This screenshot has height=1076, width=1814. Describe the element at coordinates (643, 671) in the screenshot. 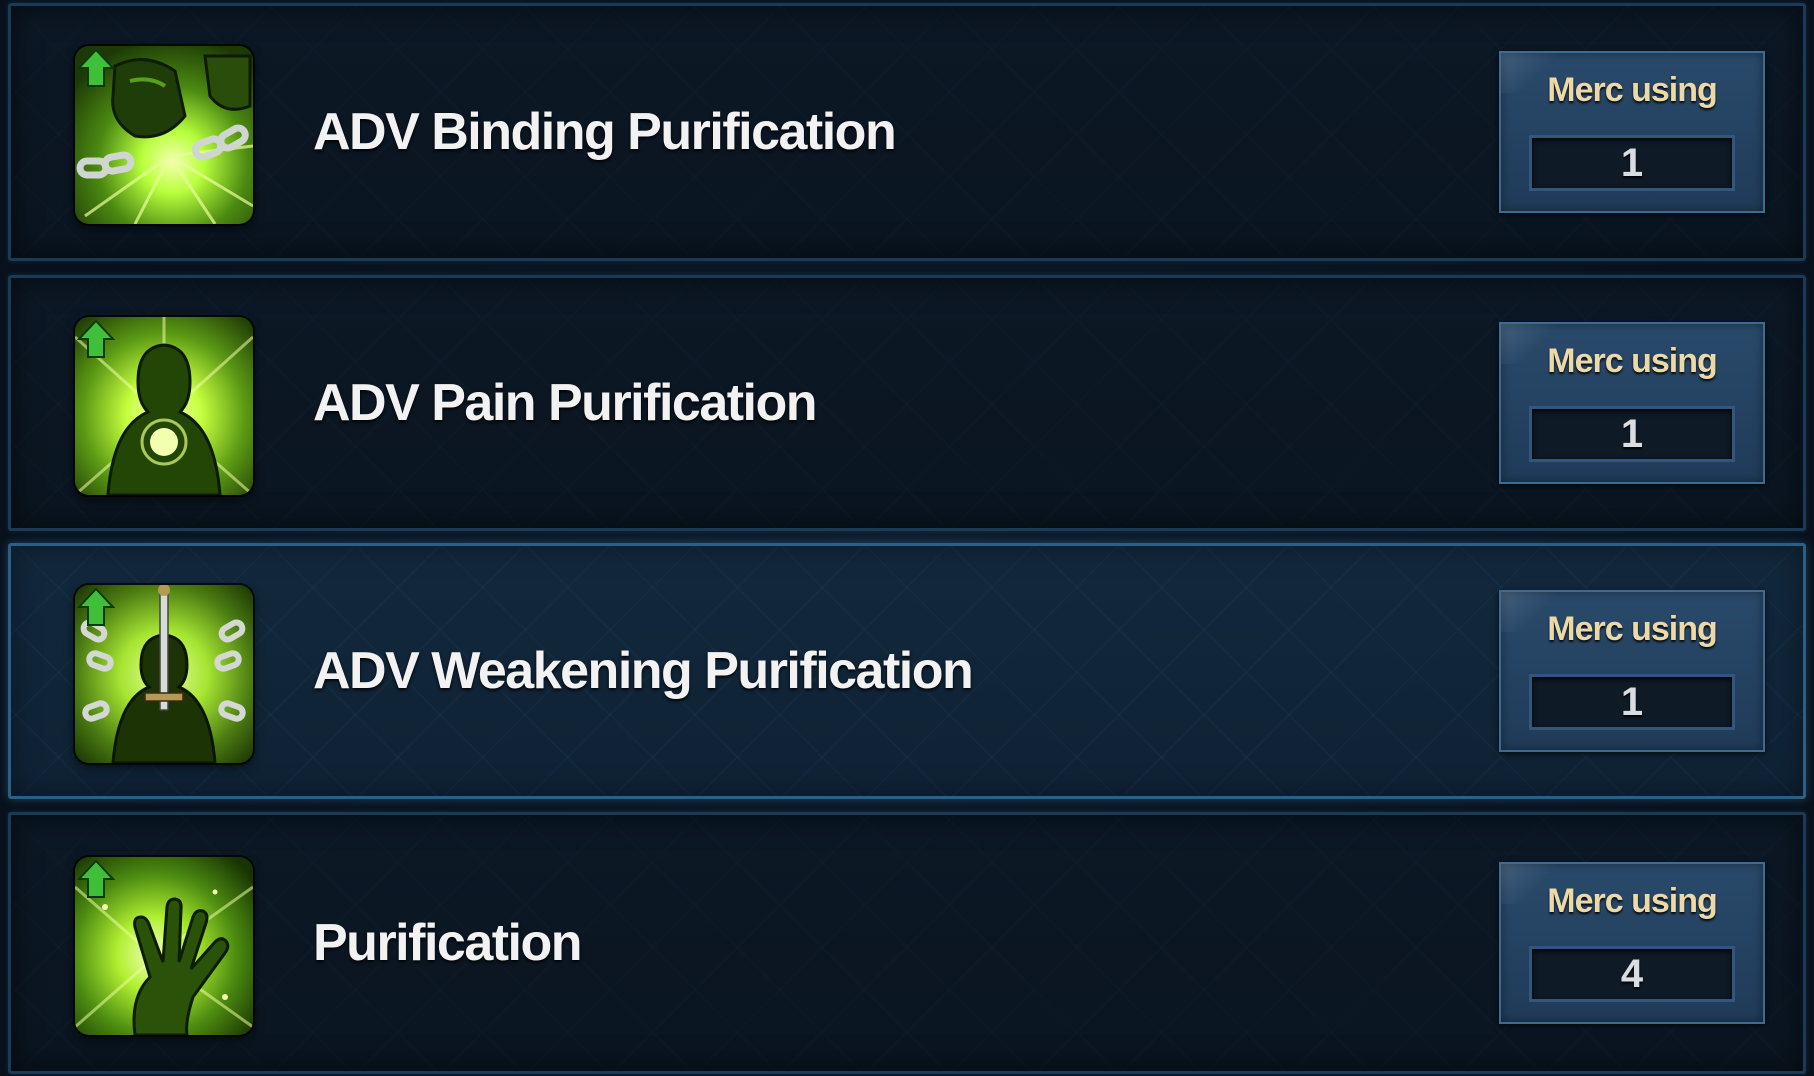

I see `skill-name: ADV Weakening Purification` at that location.